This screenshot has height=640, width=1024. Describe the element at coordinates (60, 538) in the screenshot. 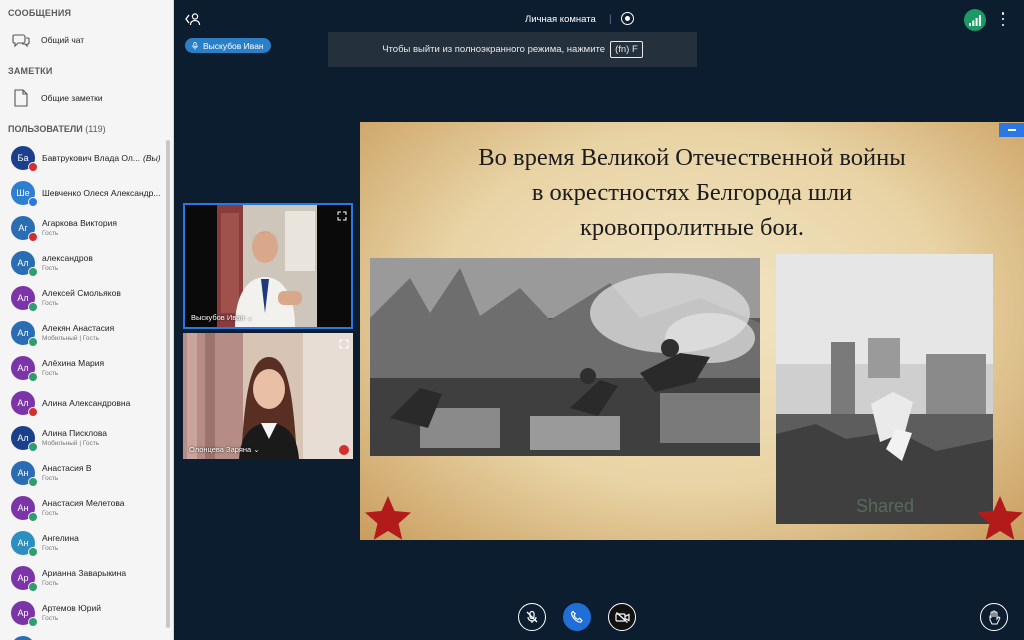

I see `user-name-text: Ангелина` at that location.